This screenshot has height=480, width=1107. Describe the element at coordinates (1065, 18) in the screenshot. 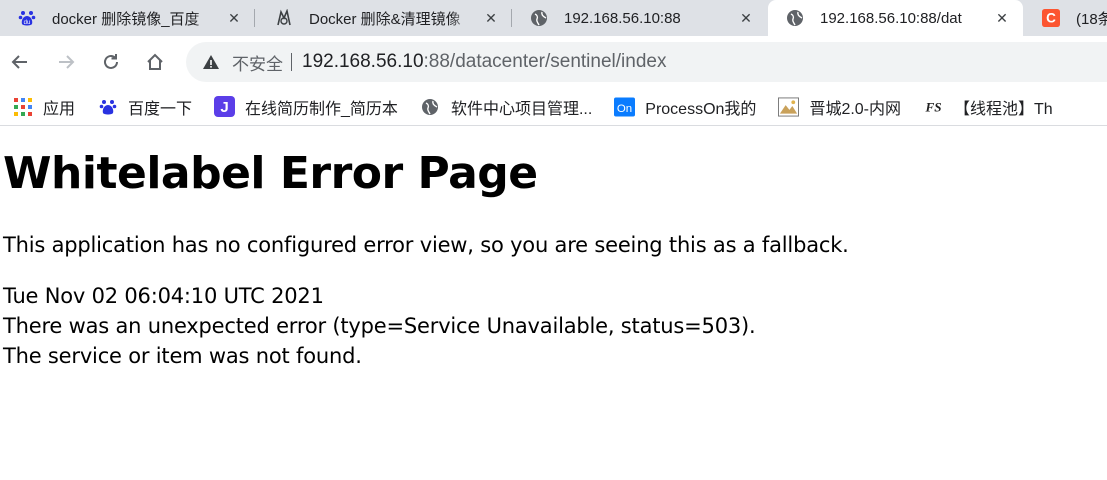

I see `tab-csdn: C (18条` at that location.